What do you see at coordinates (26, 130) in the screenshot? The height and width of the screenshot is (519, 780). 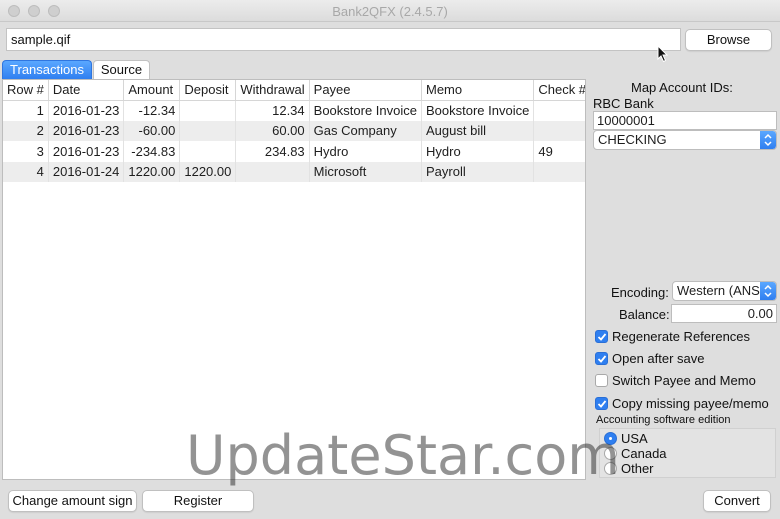 I see `cell-row-num: 2` at bounding box center [26, 130].